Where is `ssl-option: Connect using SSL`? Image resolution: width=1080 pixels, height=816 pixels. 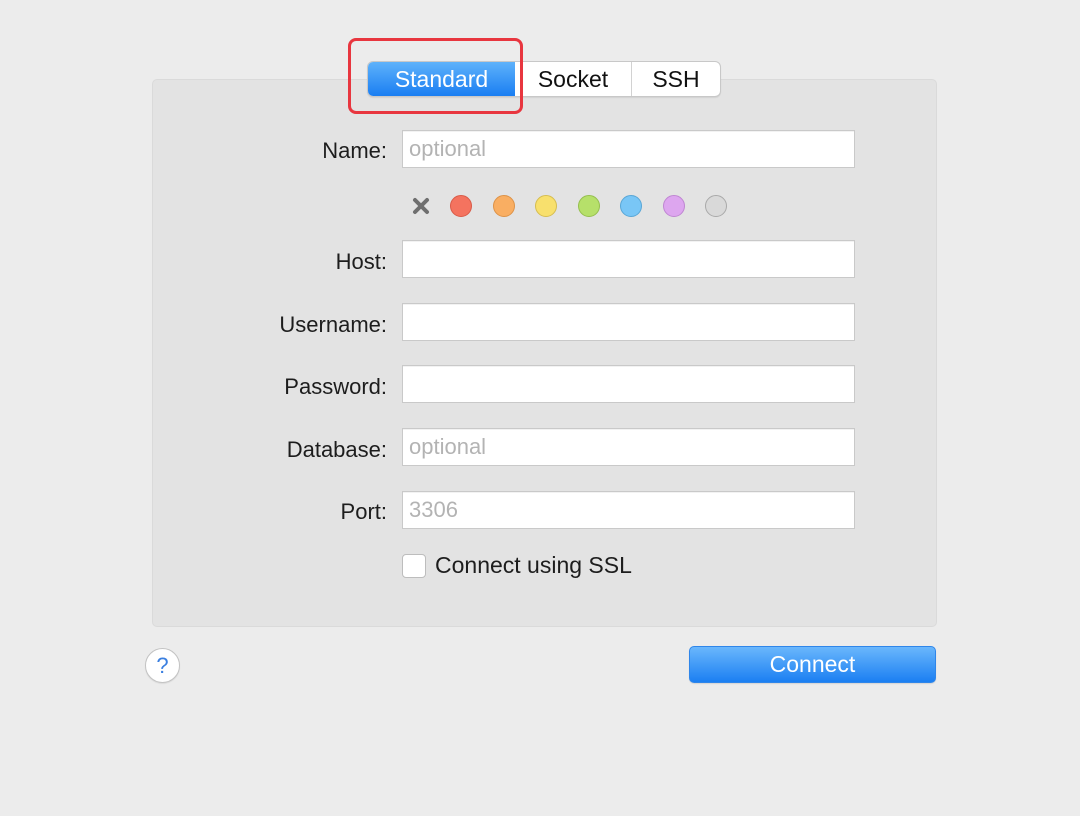 ssl-option: Connect using SSL is located at coordinates (517, 565).